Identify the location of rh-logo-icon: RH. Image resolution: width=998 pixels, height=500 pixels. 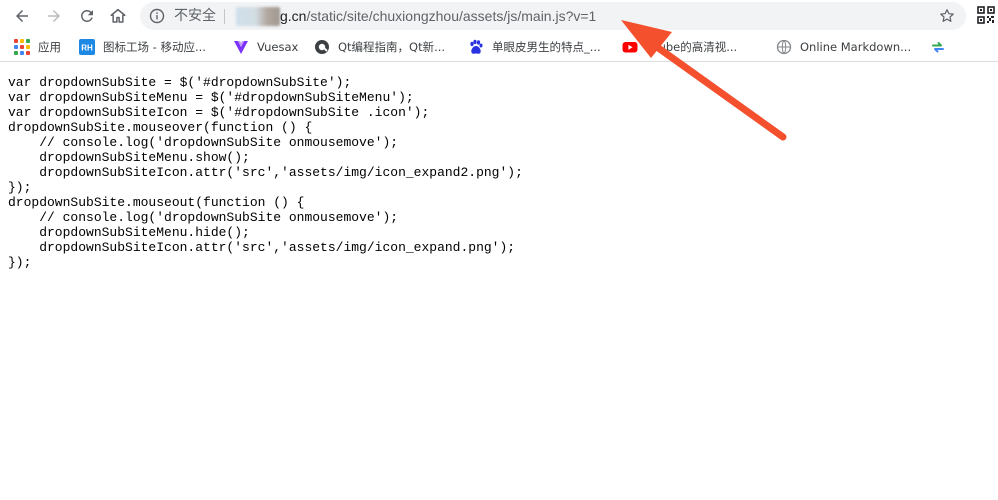
(87, 47).